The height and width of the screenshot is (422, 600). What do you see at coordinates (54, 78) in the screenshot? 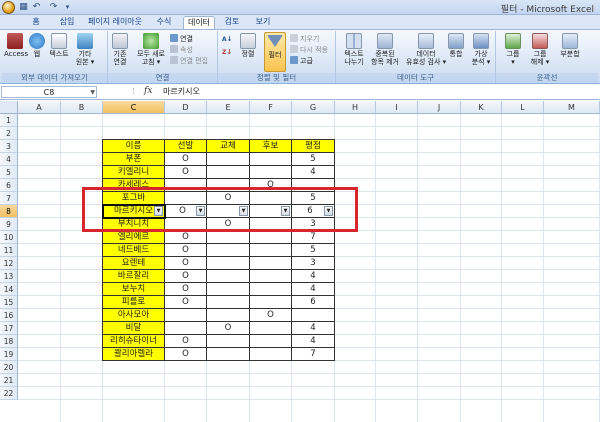
I see `group-title-external: 외부 데이터 가져오기` at bounding box center [54, 78].